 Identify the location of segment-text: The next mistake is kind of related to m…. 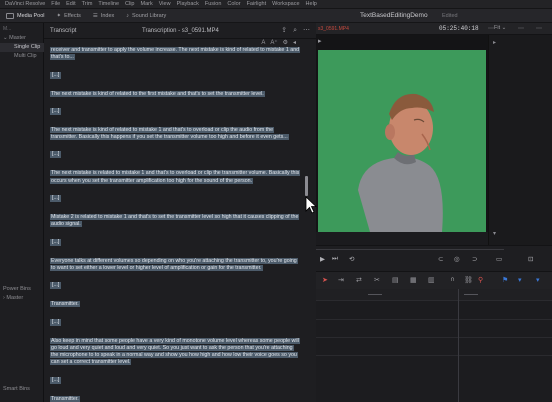
(169, 133).